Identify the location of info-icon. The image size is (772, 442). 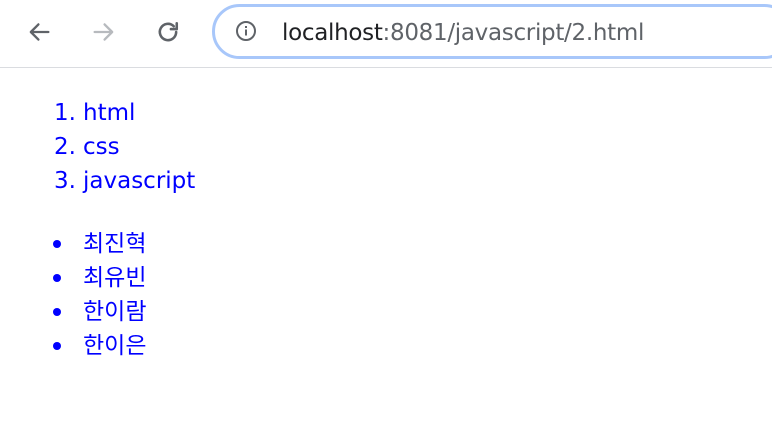
(246, 31).